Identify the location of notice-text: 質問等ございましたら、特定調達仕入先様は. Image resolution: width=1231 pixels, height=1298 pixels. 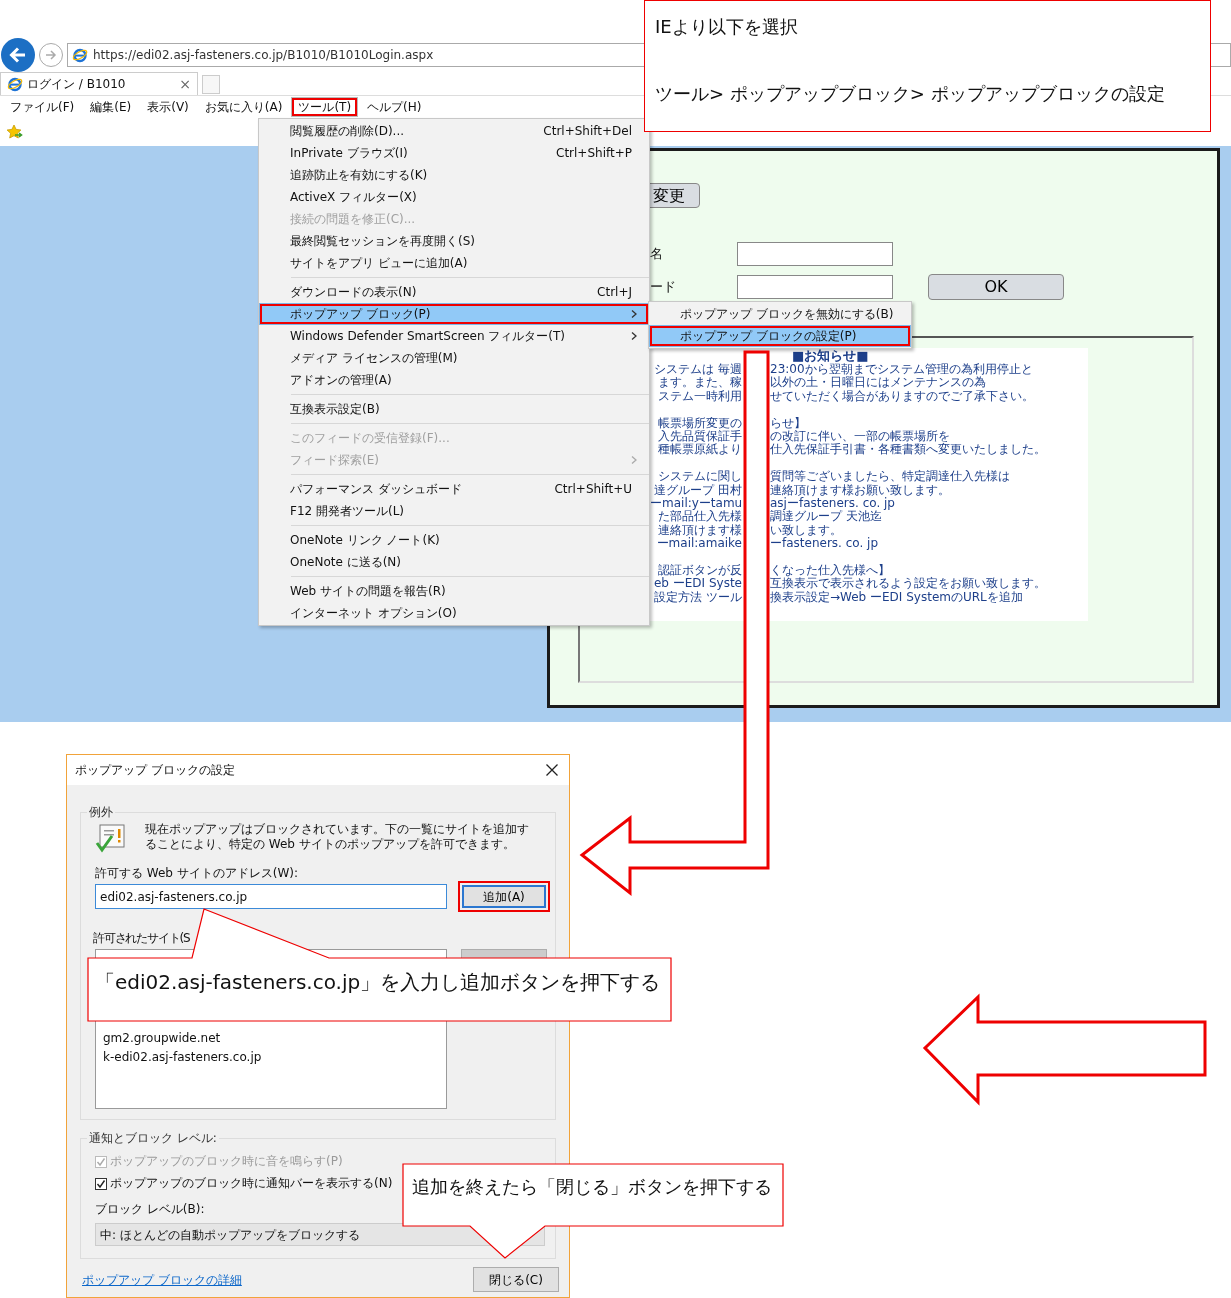
(890, 477).